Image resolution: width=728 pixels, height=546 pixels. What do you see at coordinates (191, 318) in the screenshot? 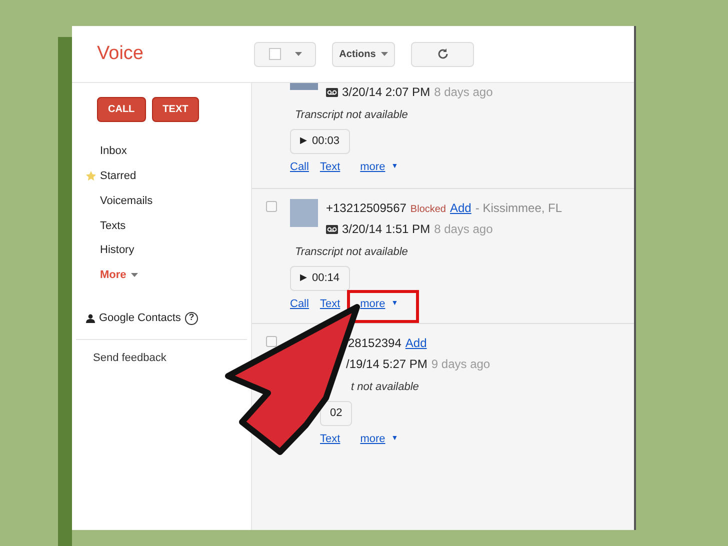
I see `help-icon: ?` at bounding box center [191, 318].